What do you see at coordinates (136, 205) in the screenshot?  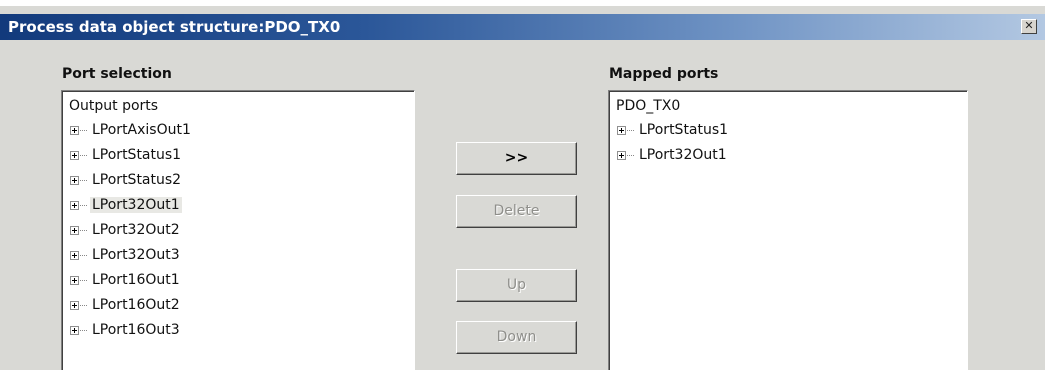 I see `tree-item-label-selected: LPort32Out1` at bounding box center [136, 205].